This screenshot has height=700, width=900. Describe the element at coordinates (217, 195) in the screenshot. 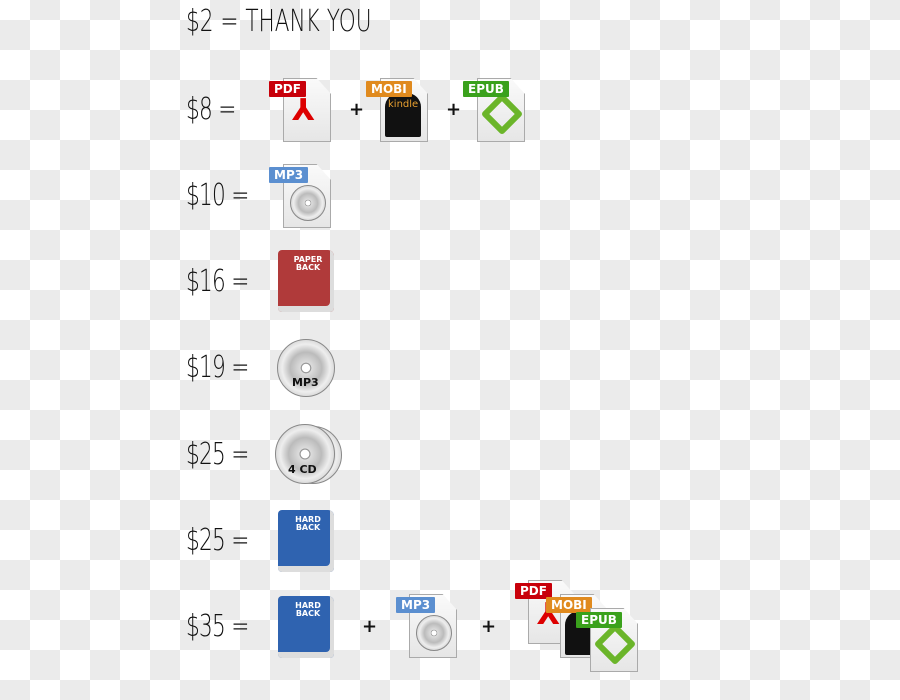

I see `price-10: $10 =` at that location.